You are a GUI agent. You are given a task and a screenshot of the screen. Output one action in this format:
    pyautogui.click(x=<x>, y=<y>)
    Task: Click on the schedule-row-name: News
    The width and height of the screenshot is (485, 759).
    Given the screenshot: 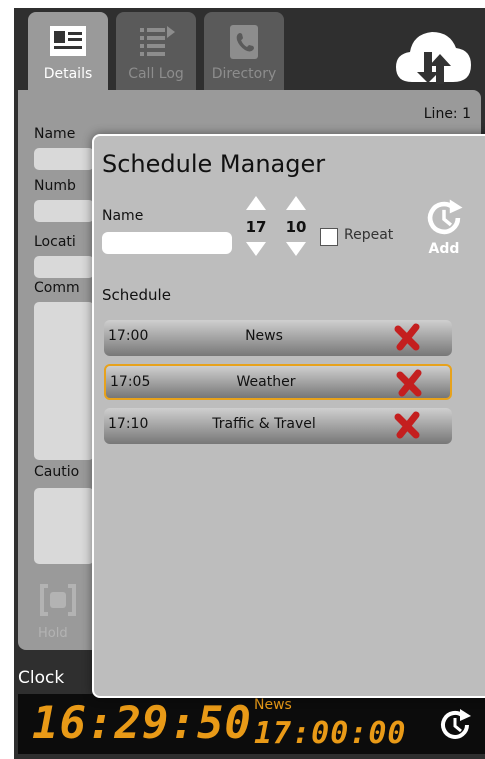 What is the action you would take?
    pyautogui.click(x=264, y=336)
    